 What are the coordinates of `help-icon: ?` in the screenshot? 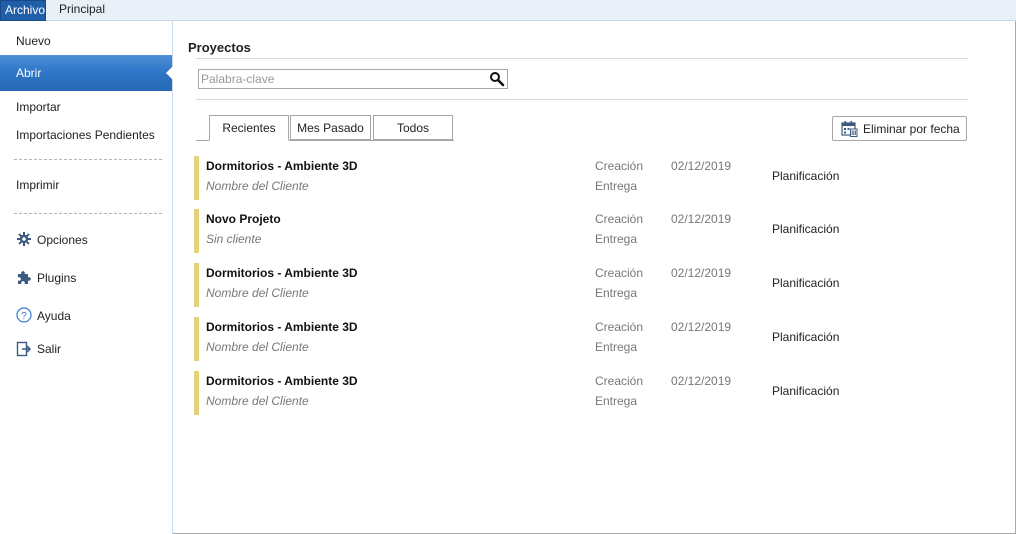 It's located at (24, 315).